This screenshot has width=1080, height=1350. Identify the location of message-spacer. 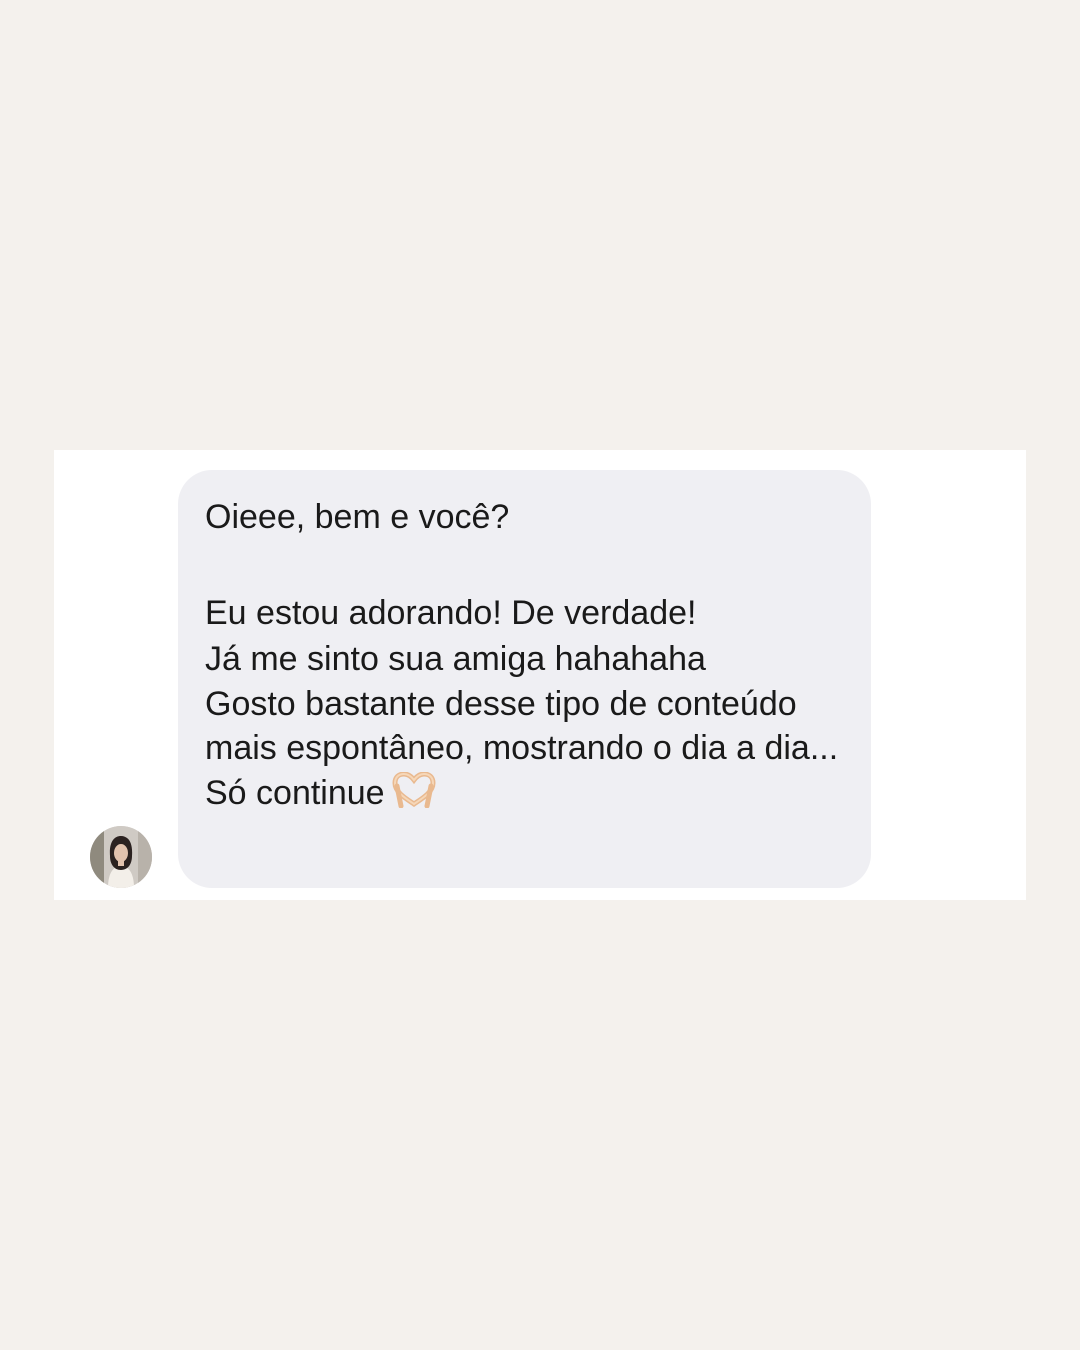
(525, 565).